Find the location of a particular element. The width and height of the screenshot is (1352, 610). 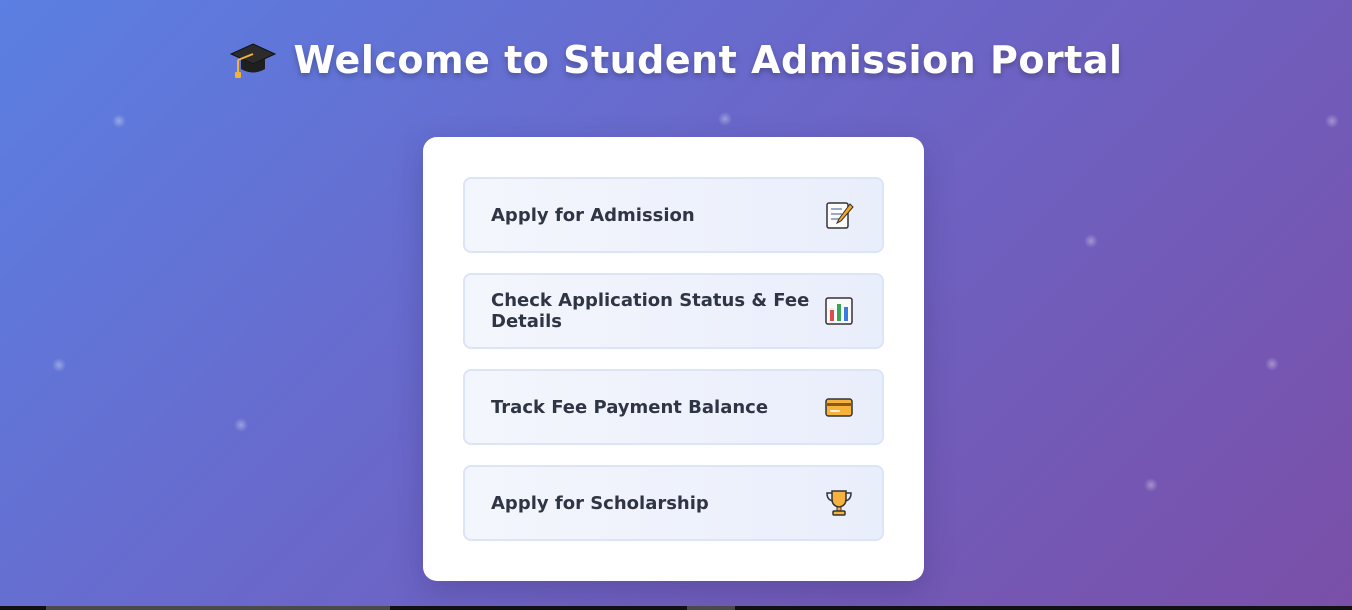

credit-card-icon is located at coordinates (839, 407).